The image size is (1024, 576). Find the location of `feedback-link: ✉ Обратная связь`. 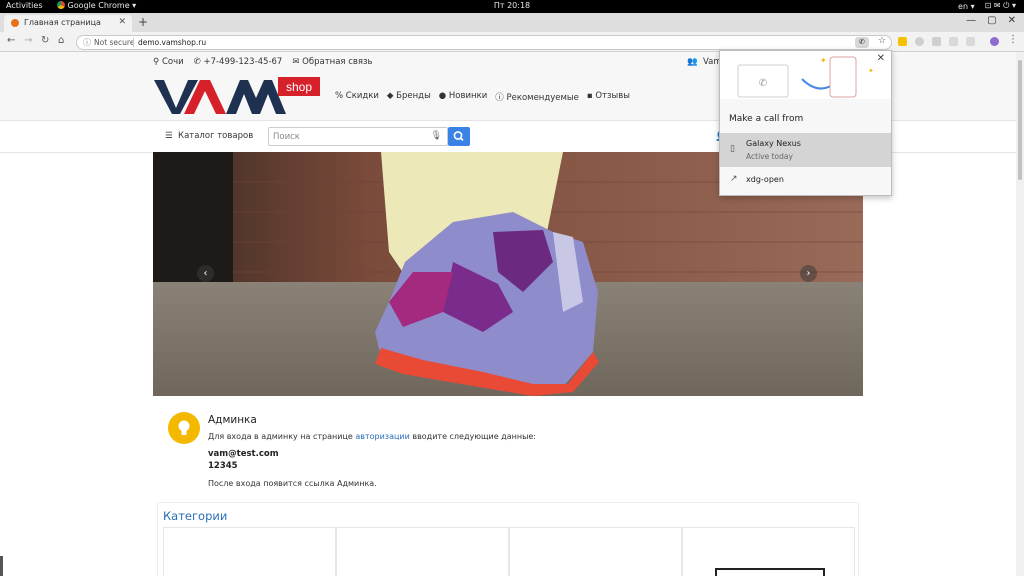

feedback-link: ✉ Обратная связь is located at coordinates (332, 62).